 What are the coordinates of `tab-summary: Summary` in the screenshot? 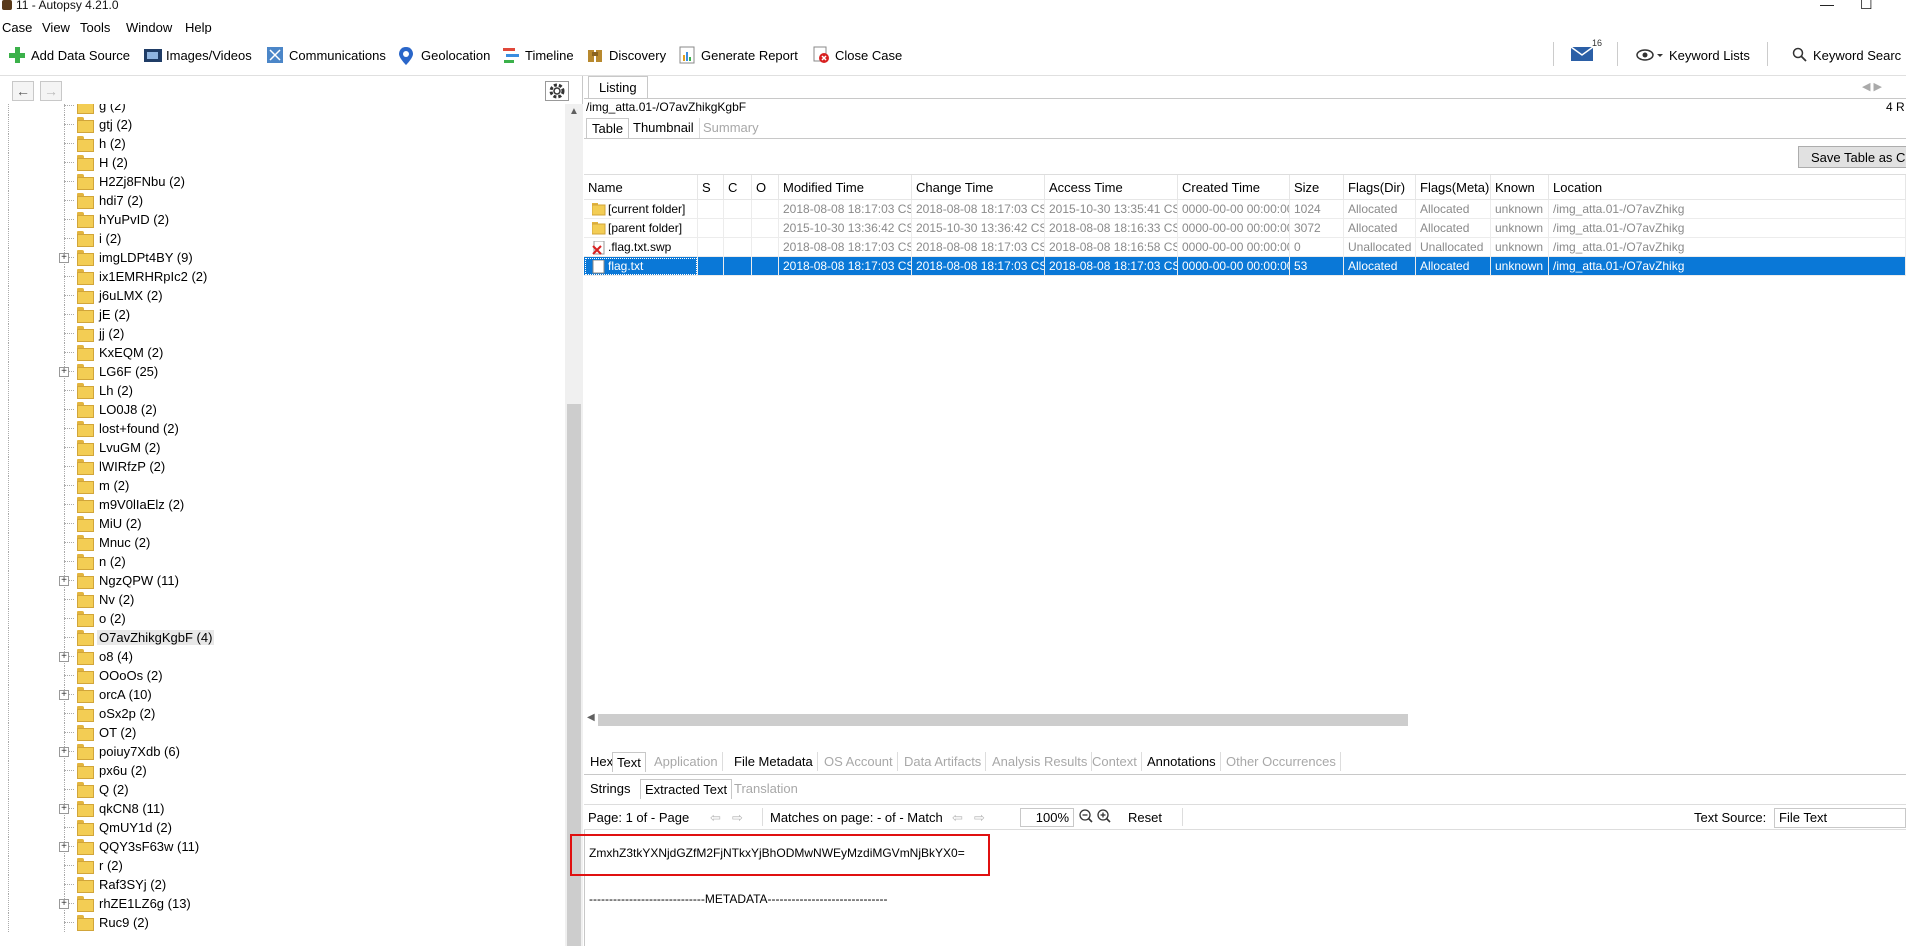 It's located at (731, 128).